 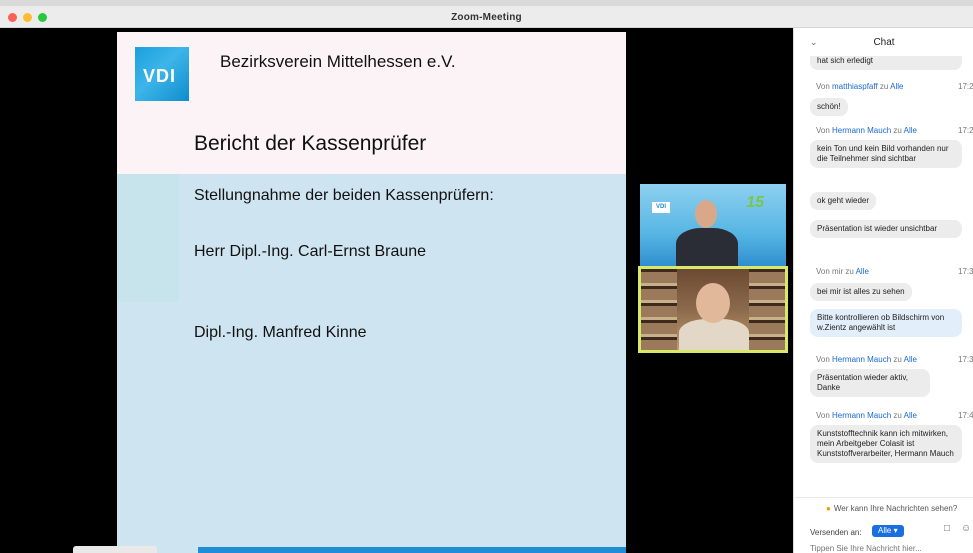 I want to click on participant-video-tile-active, so click(x=713, y=309).